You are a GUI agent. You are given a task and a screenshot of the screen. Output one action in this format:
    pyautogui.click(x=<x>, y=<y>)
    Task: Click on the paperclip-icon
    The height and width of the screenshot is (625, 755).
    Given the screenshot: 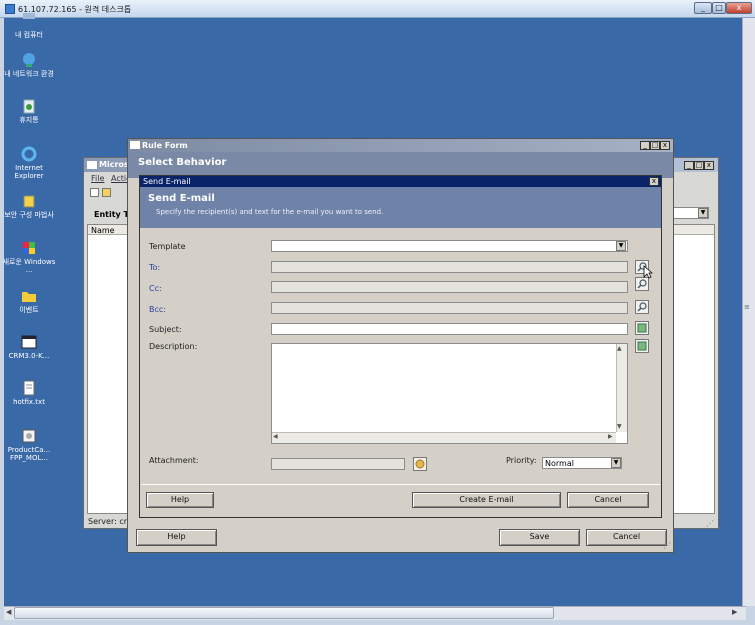 What is the action you would take?
    pyautogui.click(x=420, y=464)
    